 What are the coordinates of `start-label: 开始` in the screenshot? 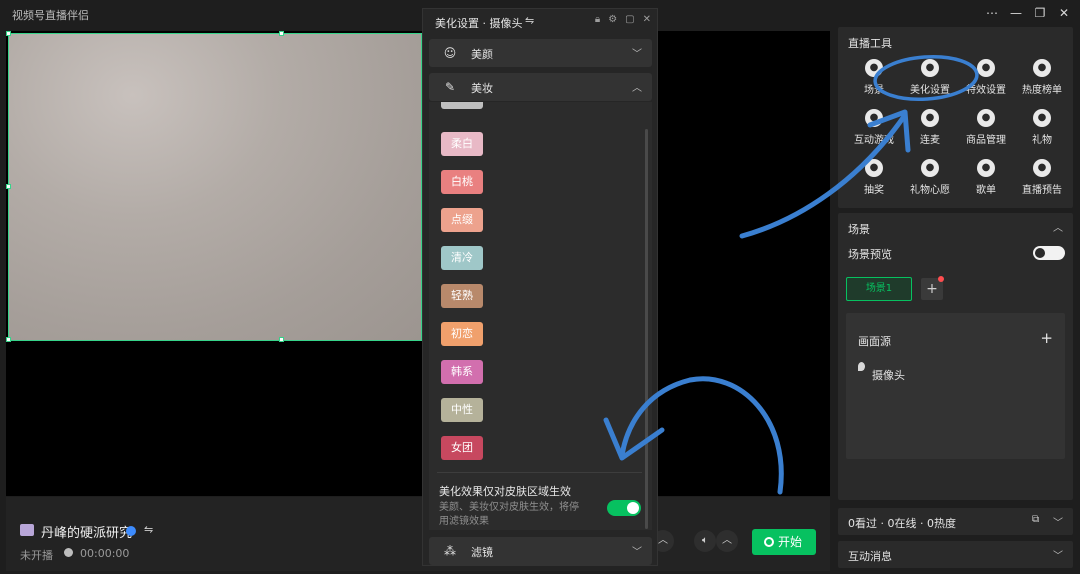 It's located at (790, 542).